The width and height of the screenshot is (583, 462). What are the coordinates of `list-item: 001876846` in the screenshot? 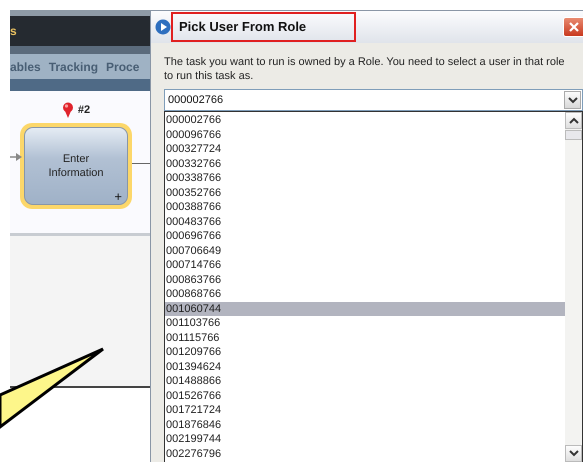 It's located at (365, 425).